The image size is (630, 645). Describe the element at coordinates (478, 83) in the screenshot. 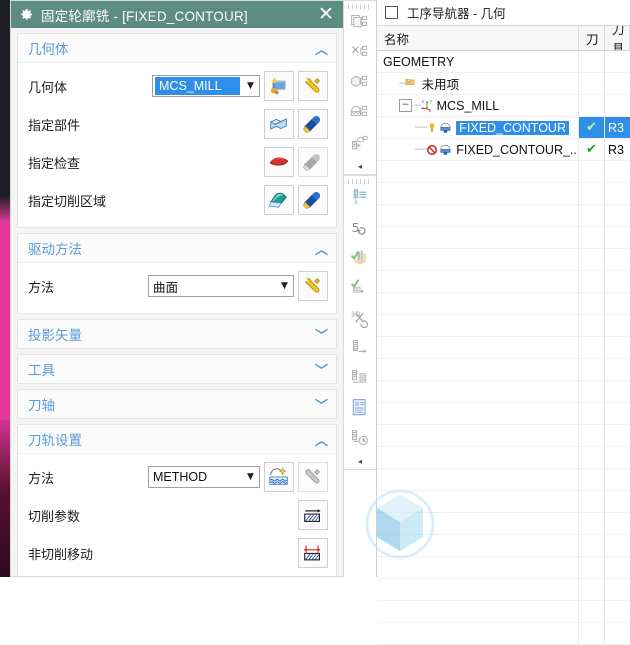

I see `tree-name-cell: ┈ g 未用项` at that location.